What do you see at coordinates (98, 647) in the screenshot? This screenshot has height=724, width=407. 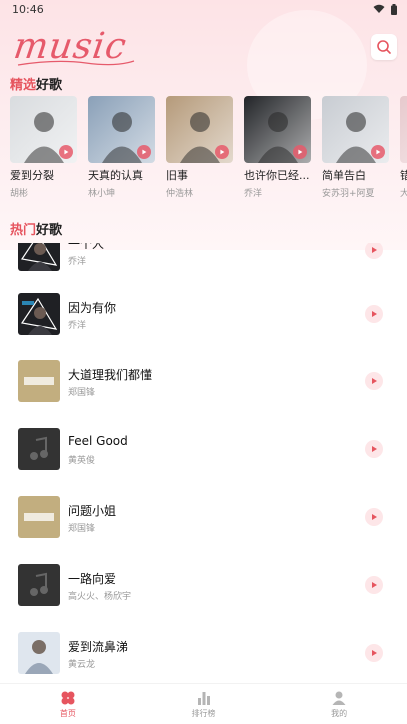 I see `song-title: 爱到流鼻涕` at bounding box center [98, 647].